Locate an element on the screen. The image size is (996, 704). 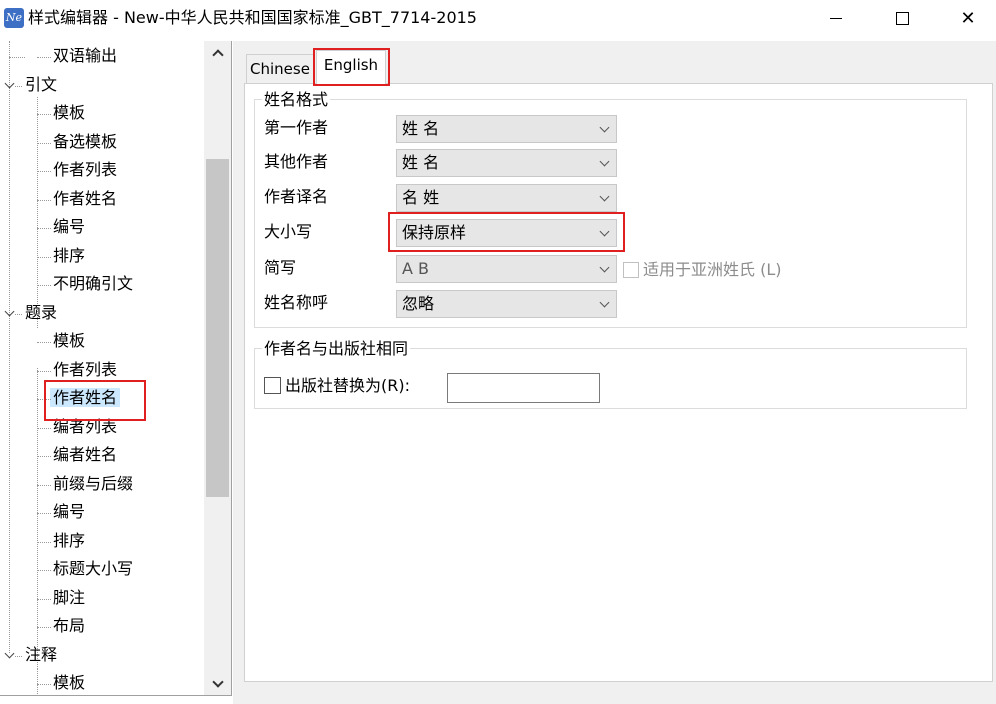
author-translation-value: 名 姓 is located at coordinates (421, 197).